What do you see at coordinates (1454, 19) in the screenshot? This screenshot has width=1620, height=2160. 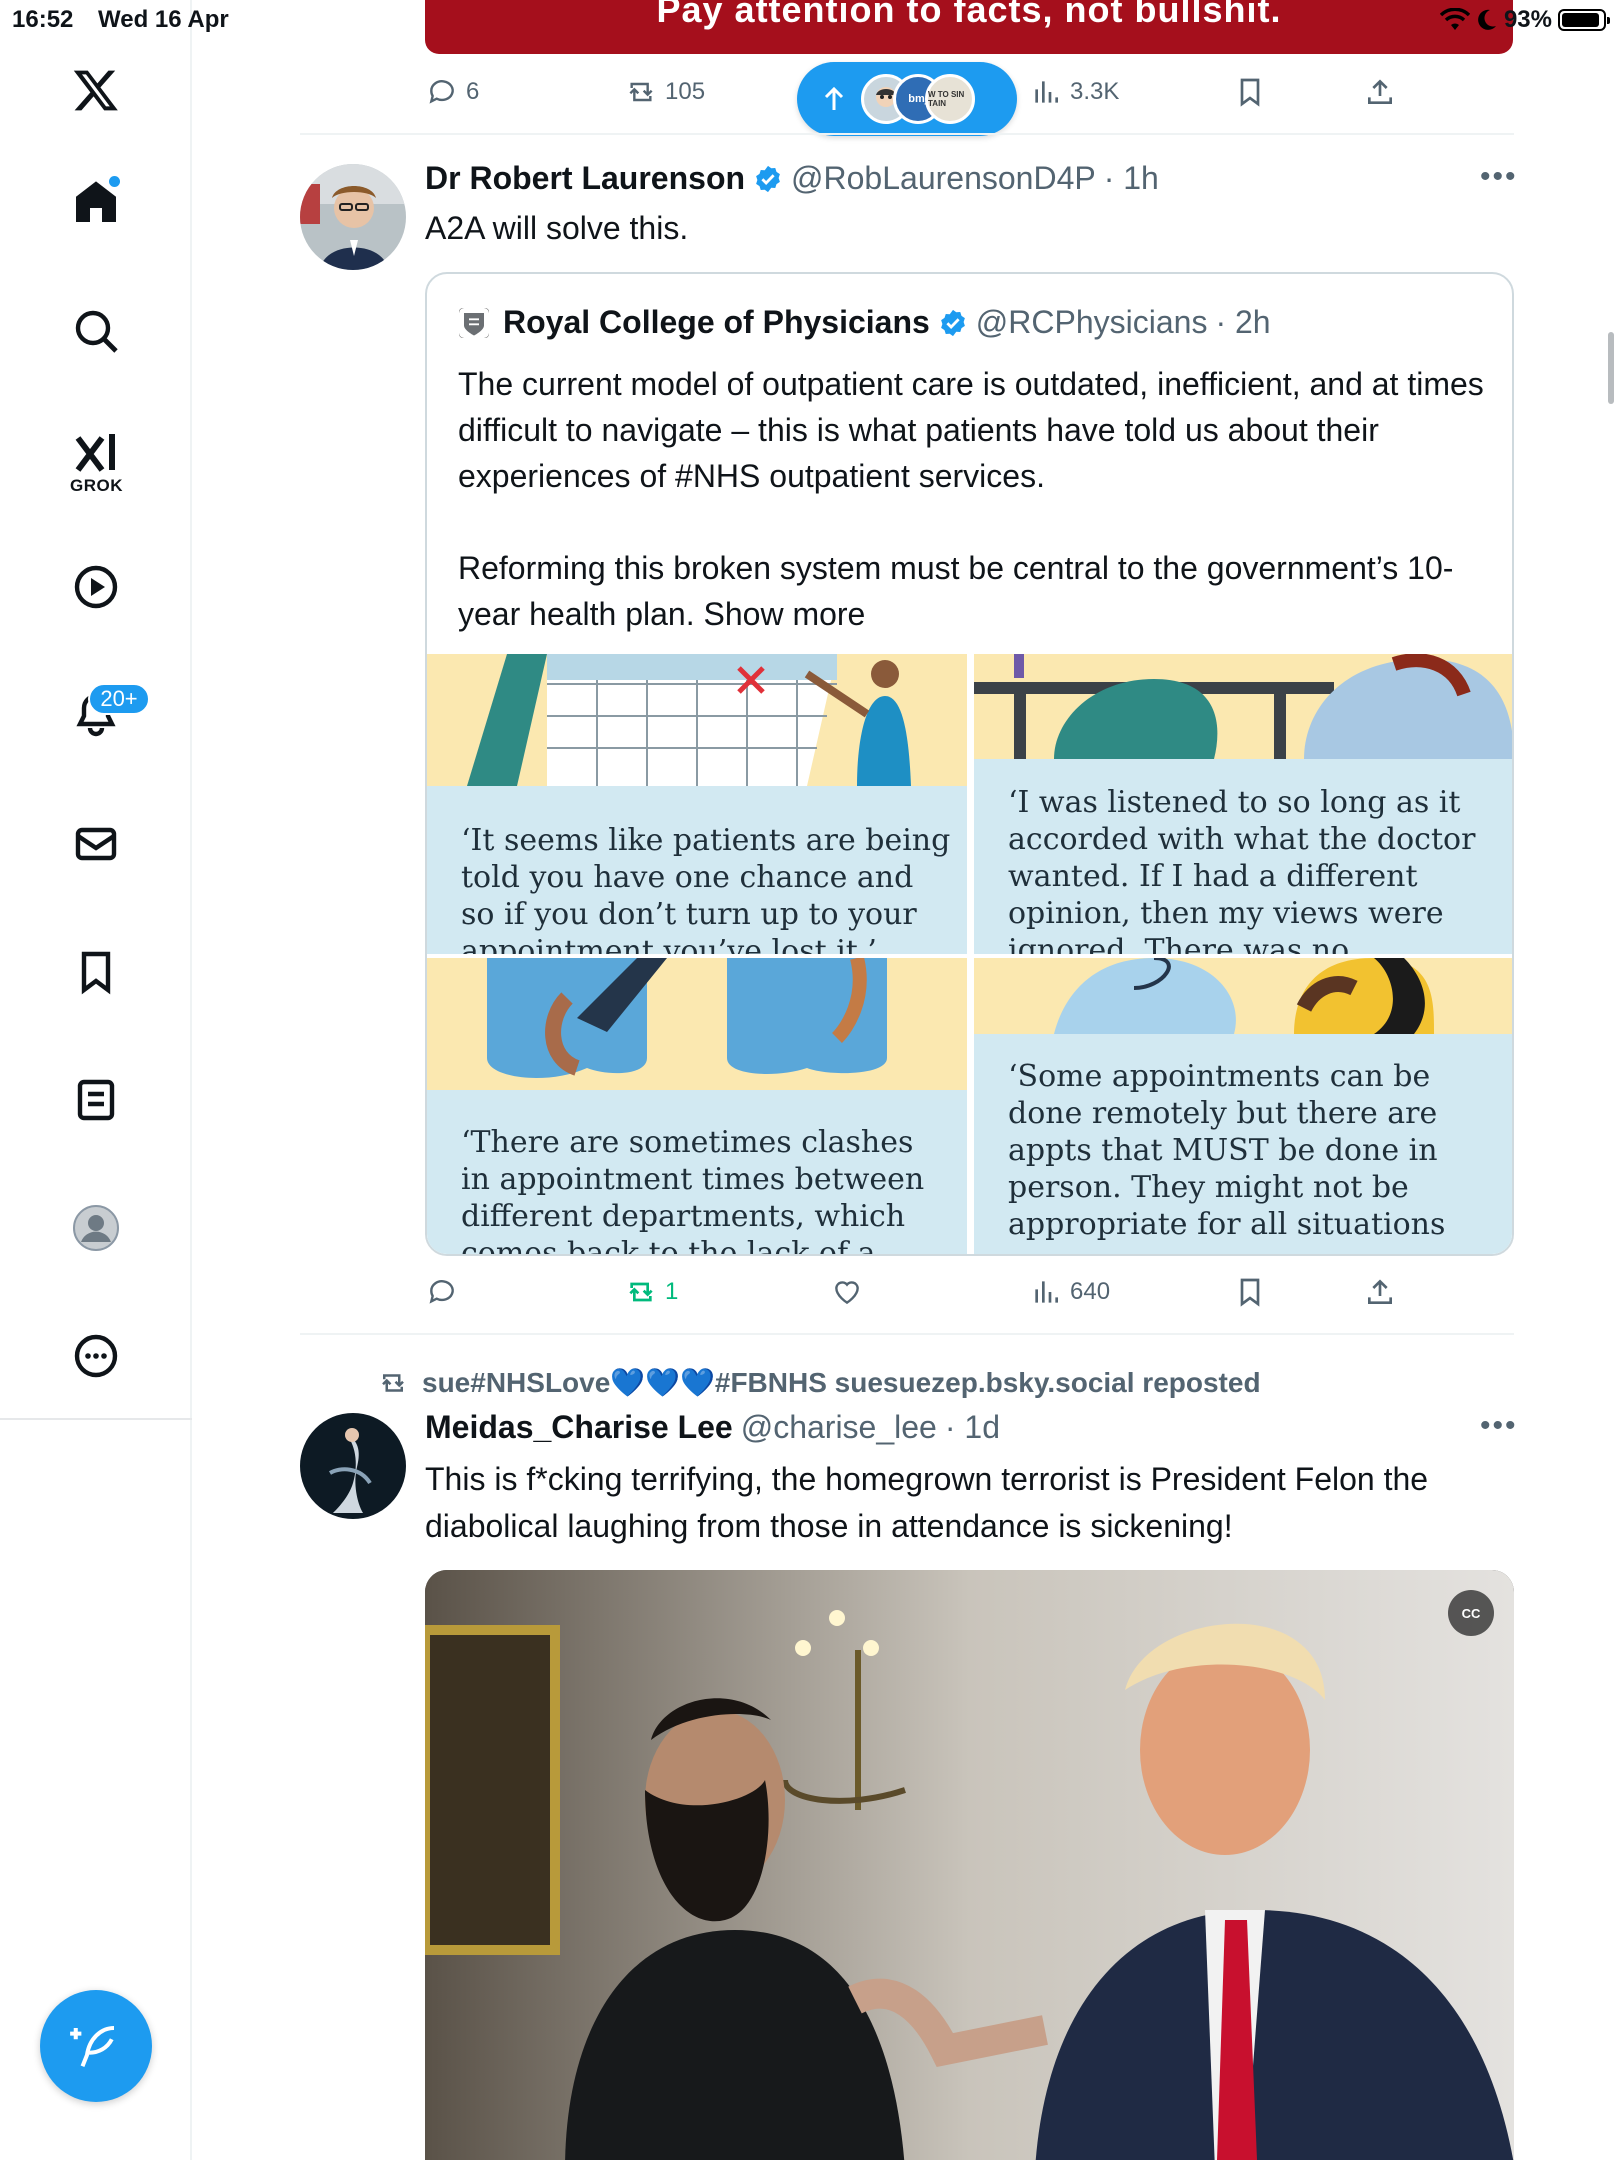 I see `wifi-icon` at bounding box center [1454, 19].